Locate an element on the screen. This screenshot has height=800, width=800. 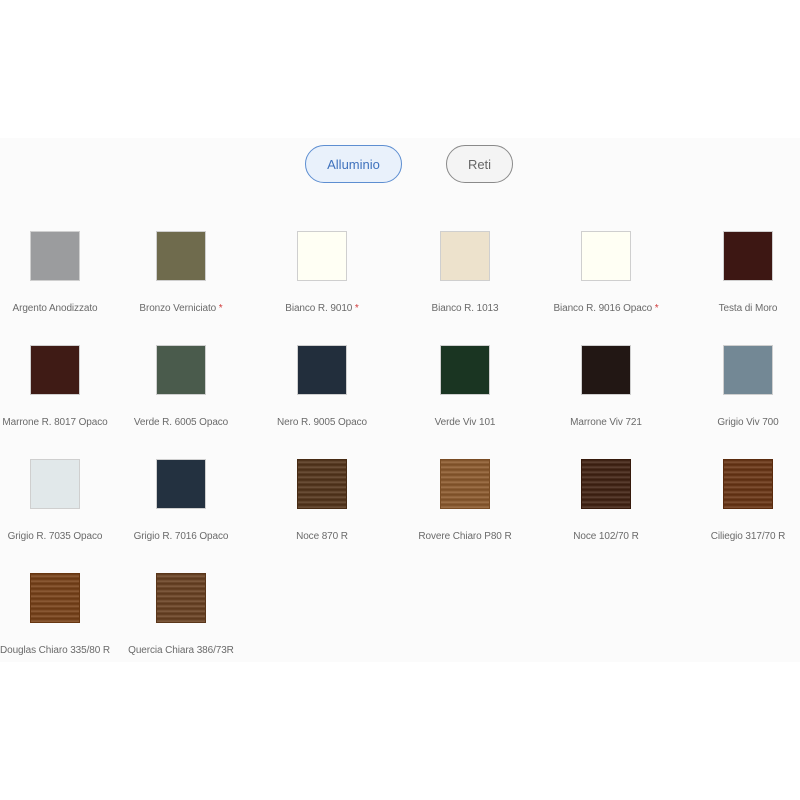
swatch-label-text: Grigio R. 7035 Opaco is located at coordinates (55, 536).